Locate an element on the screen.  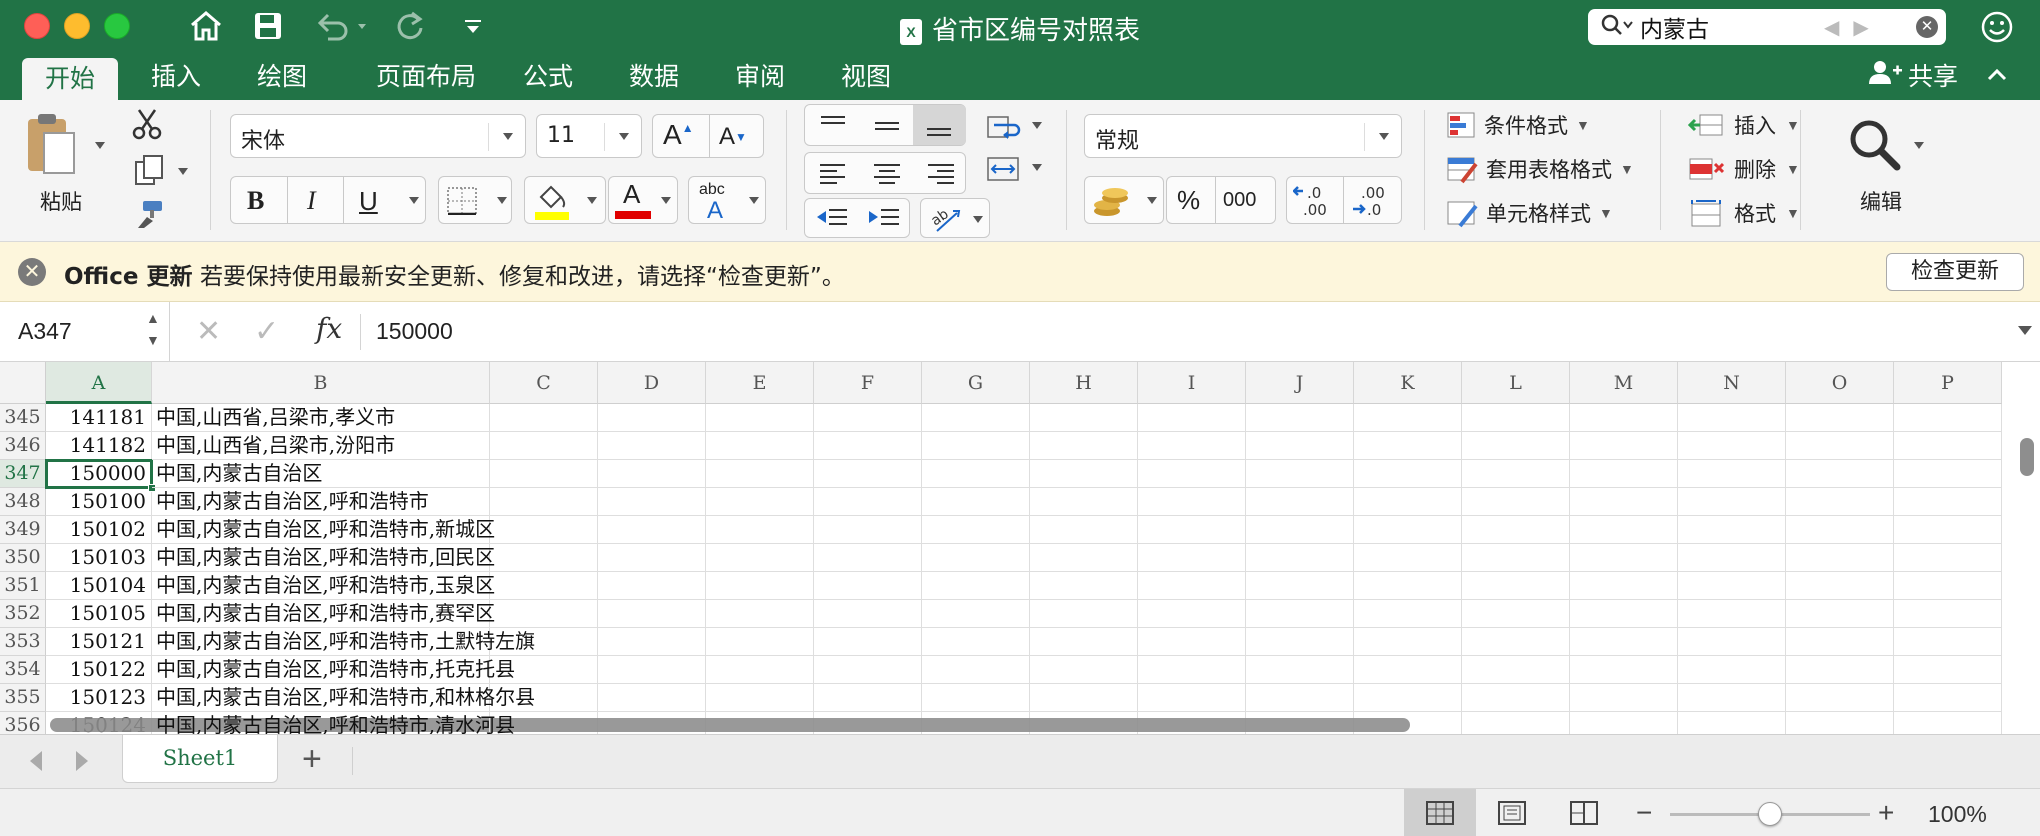
next-sheet-icon is located at coordinates (82, 761).